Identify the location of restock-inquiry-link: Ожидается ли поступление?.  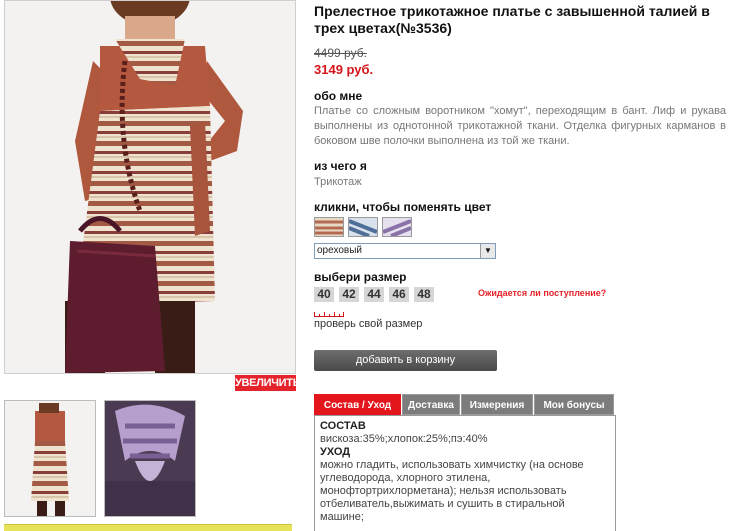
(542, 293).